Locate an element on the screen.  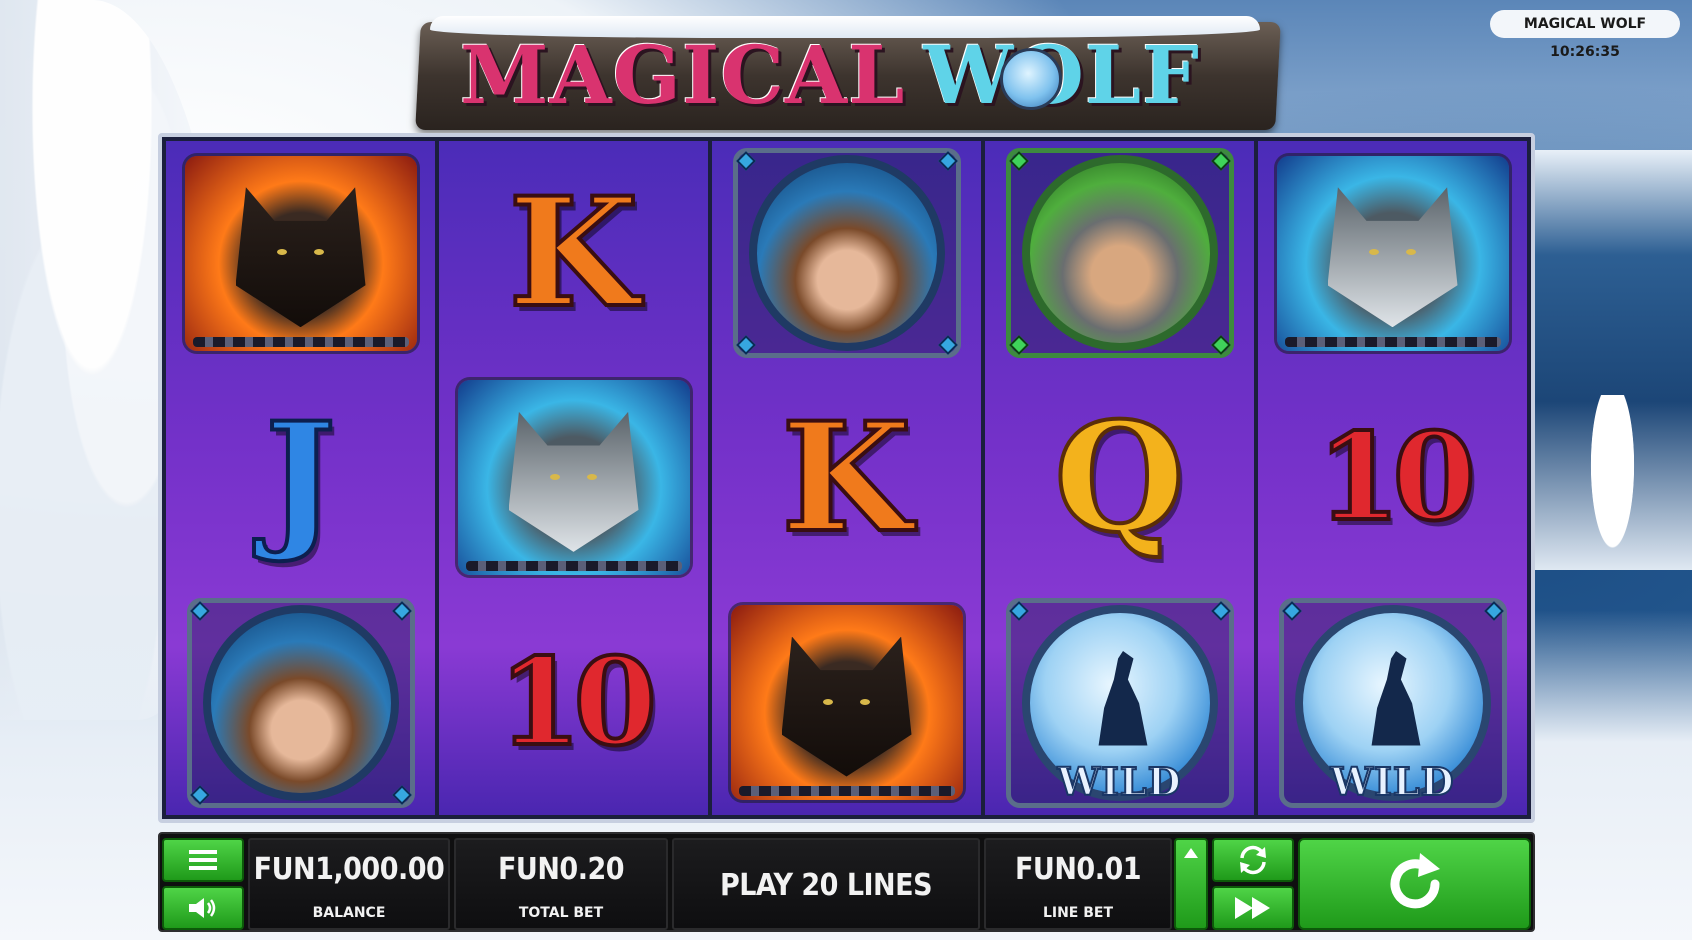
symbol-q: Q is located at coordinates (1120, 477).